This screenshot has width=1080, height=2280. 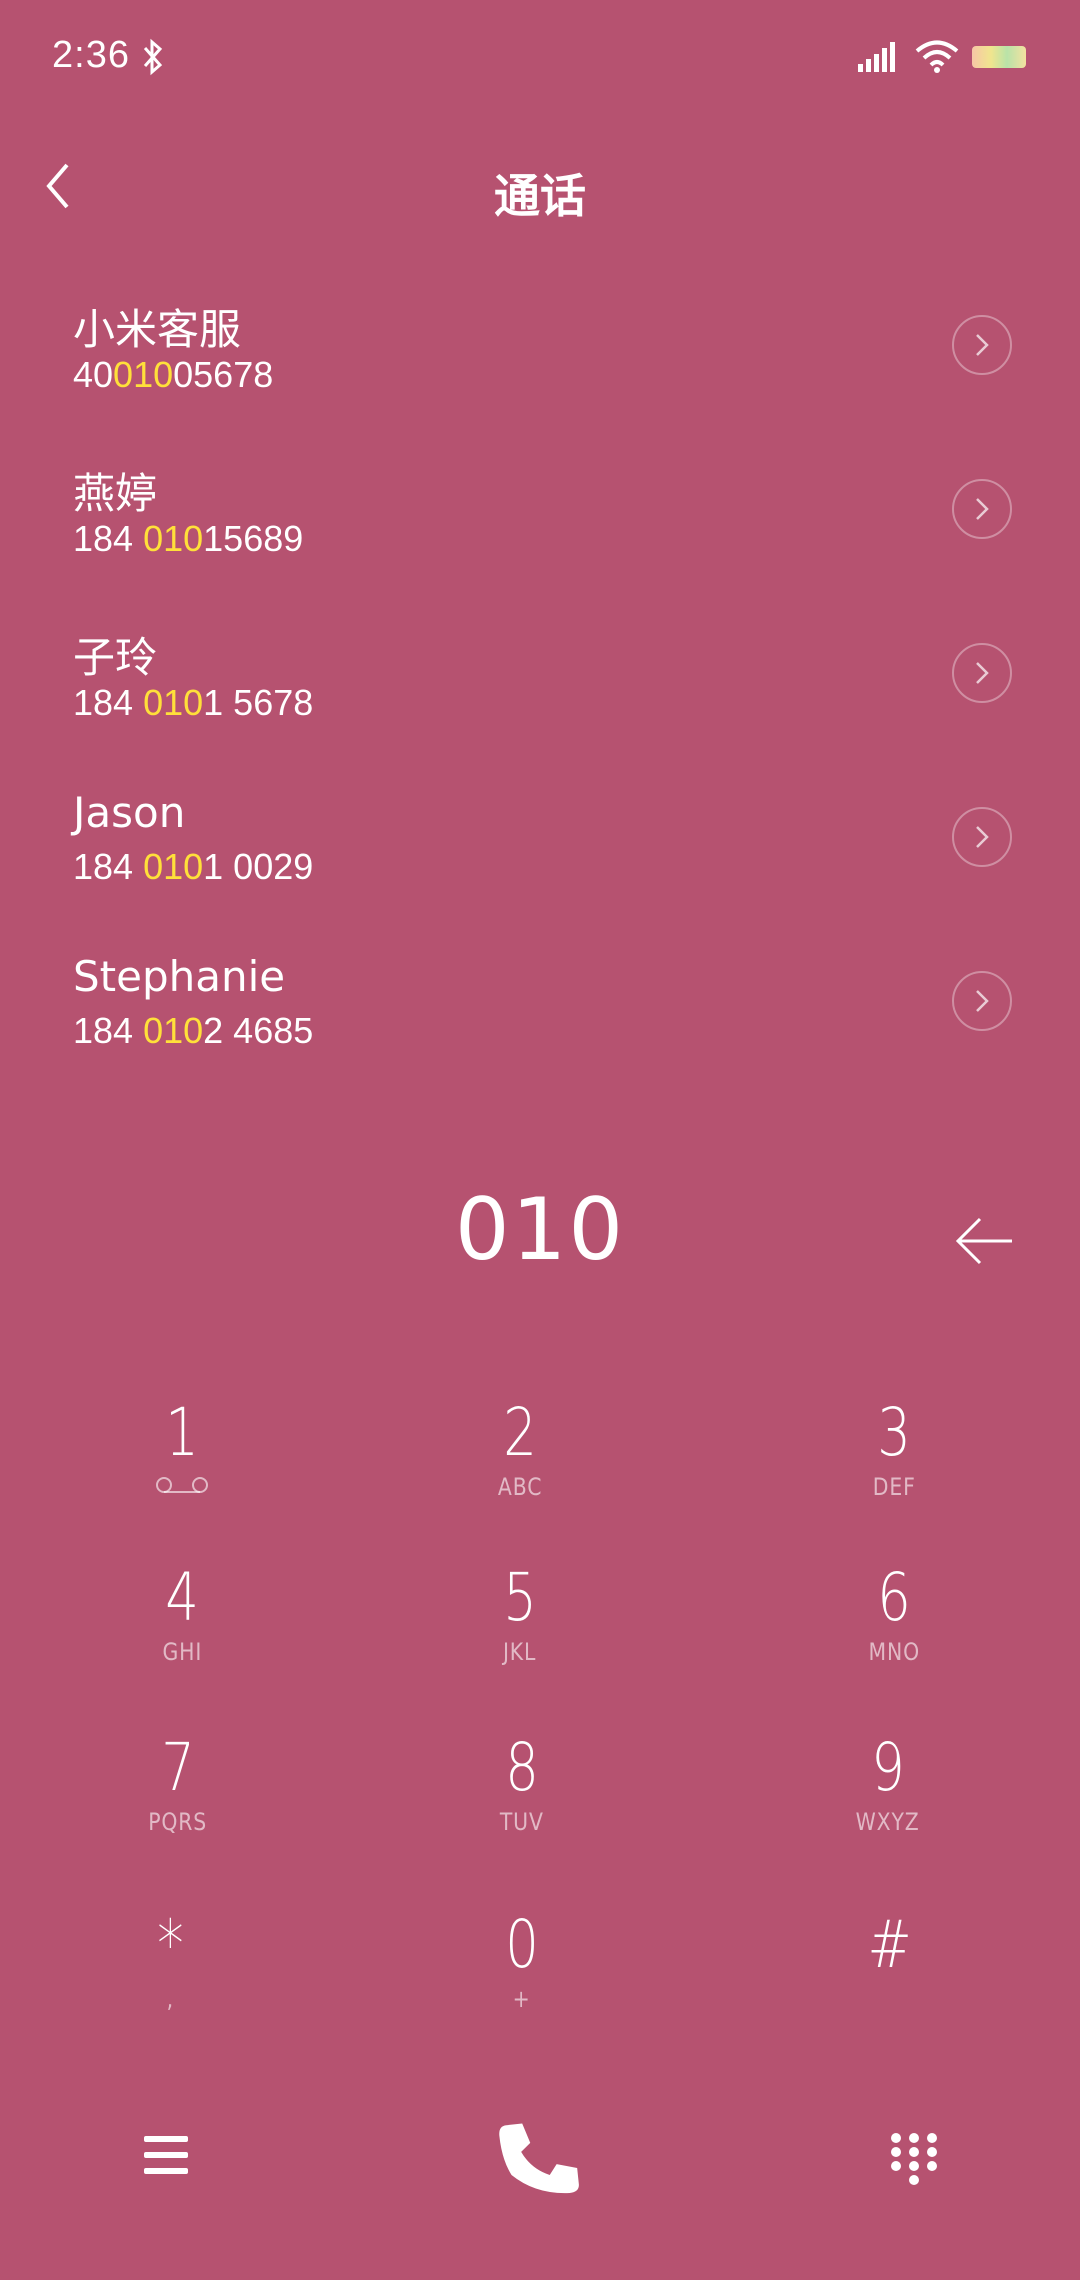 What do you see at coordinates (522, 1767) in the screenshot?
I see `key-digit: 8` at bounding box center [522, 1767].